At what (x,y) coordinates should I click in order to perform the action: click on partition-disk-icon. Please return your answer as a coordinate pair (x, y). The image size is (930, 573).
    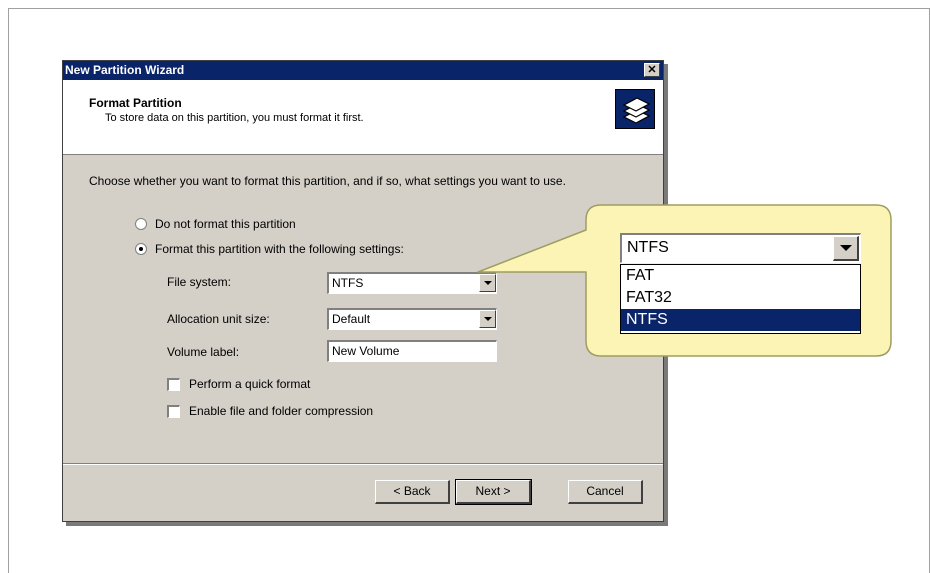
    Looking at the image, I should click on (635, 109).